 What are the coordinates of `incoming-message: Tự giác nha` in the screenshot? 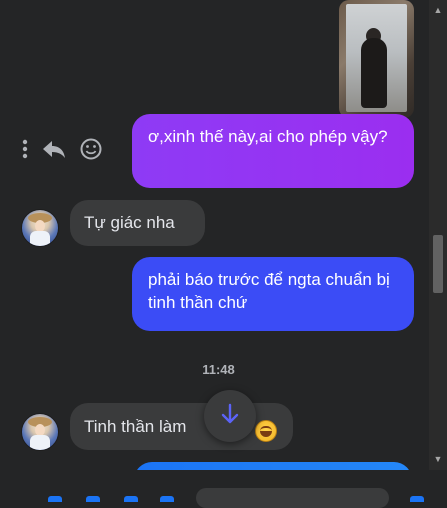 It's located at (137, 223).